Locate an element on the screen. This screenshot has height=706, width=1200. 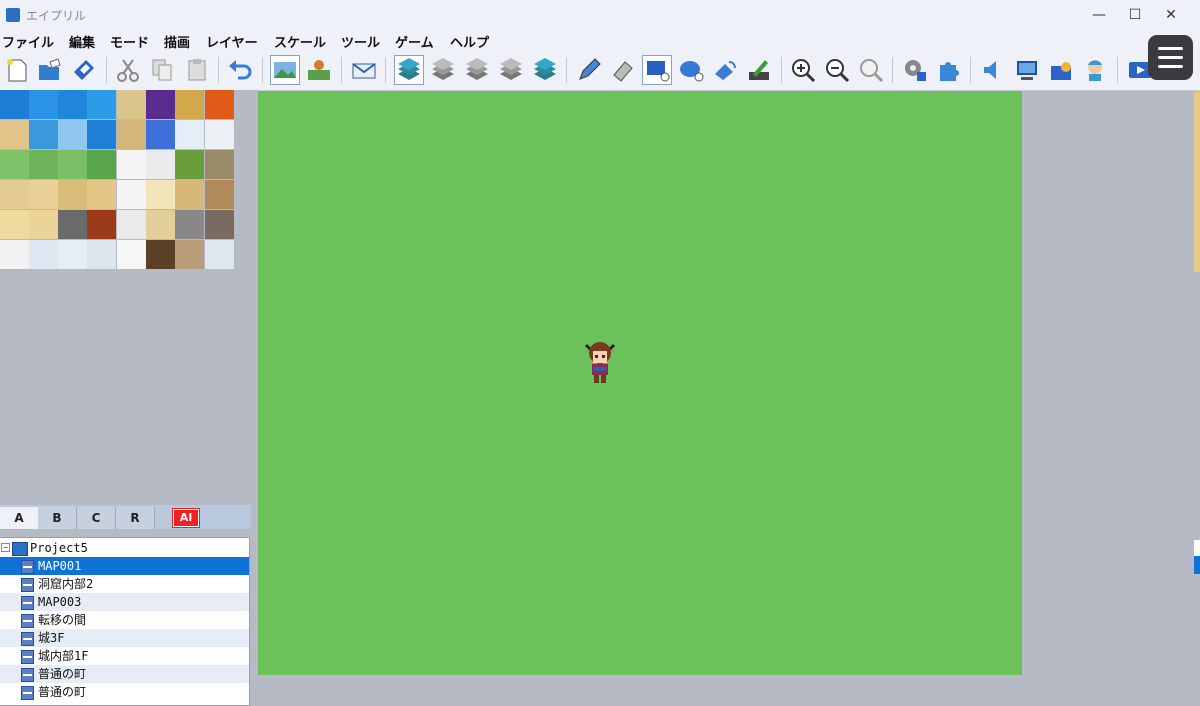
map-item-map001: MAP001 is located at coordinates (124, 566).